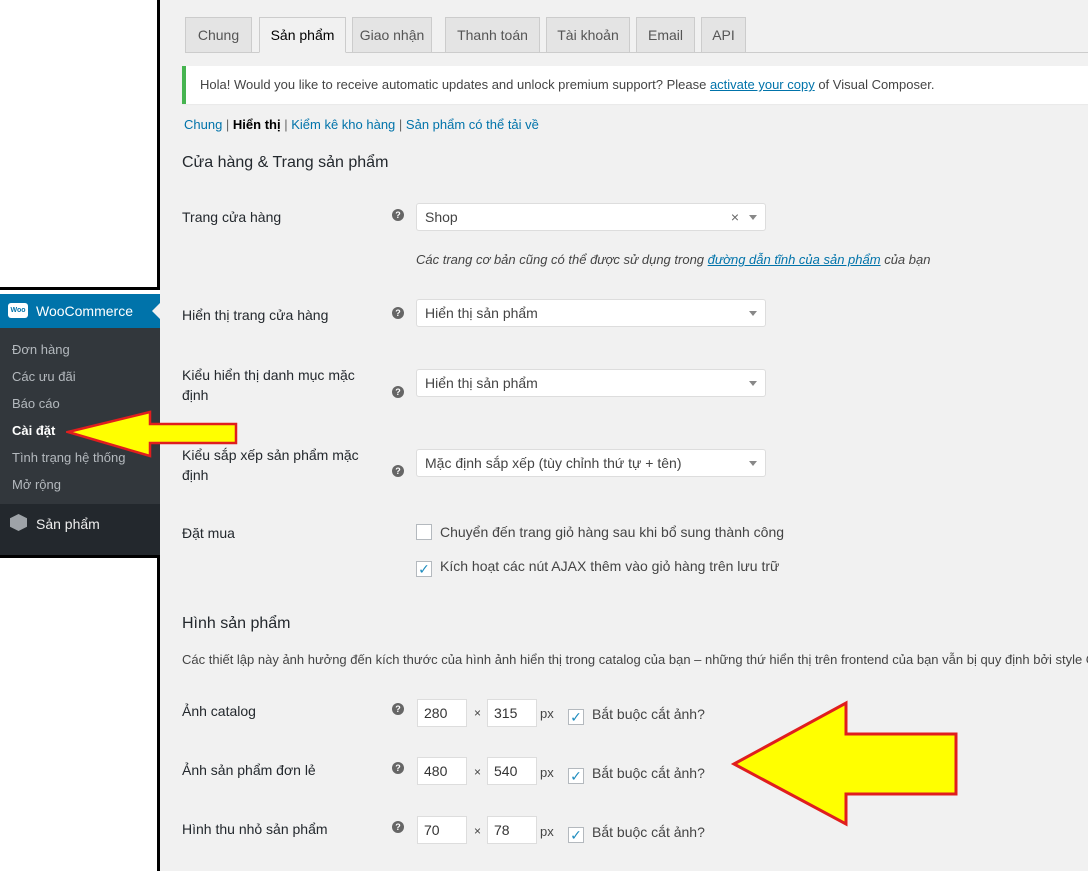  I want to click on subnav-display: Hiển thị, so click(257, 124).